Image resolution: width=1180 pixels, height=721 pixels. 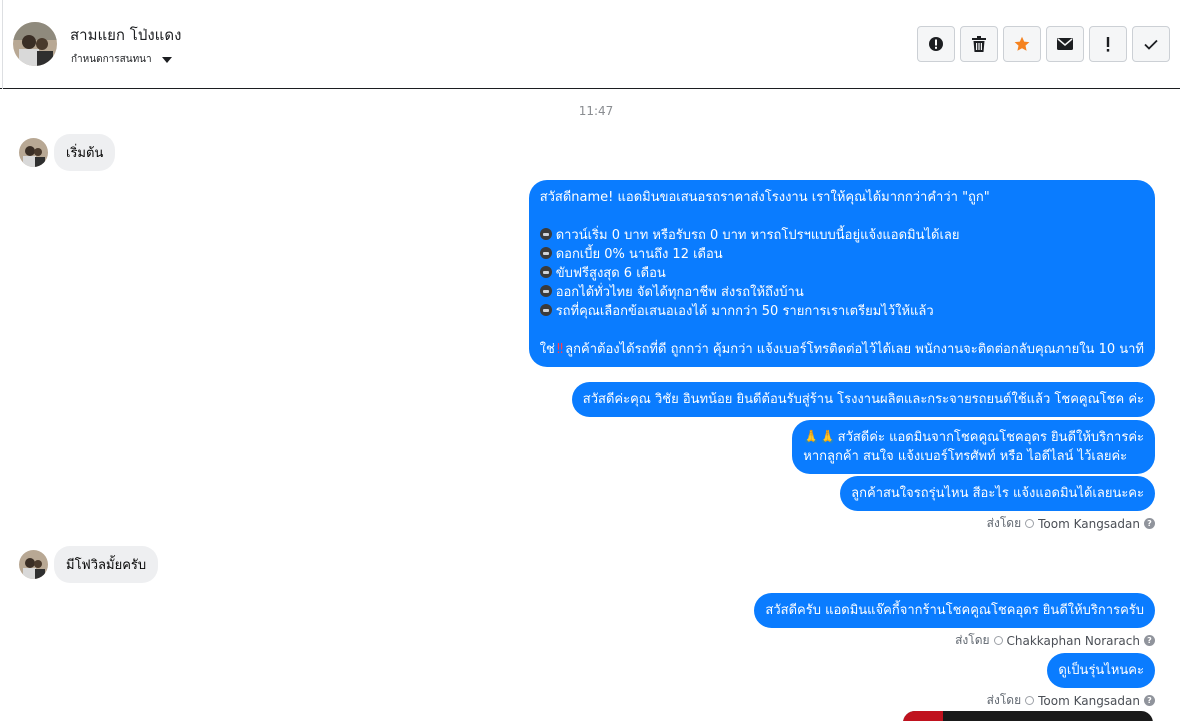 I want to click on message-line: ดูเป็นรุ่นไหนคะ, so click(x=1101, y=670).